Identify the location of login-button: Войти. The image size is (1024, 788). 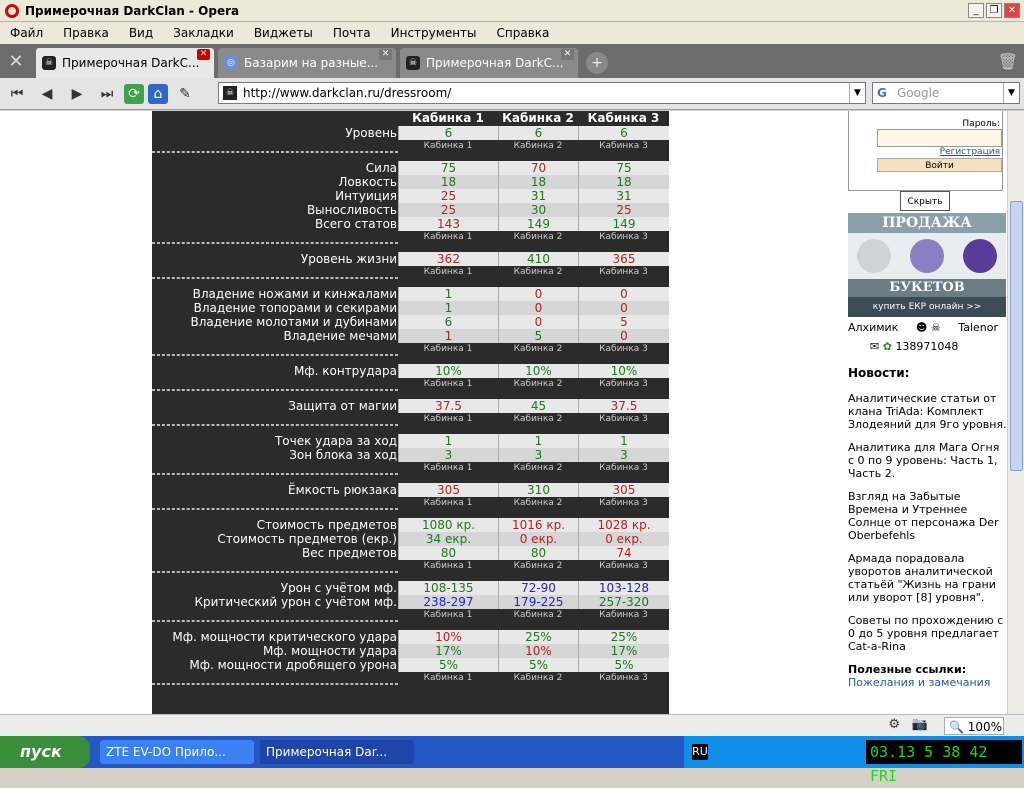
(939, 165).